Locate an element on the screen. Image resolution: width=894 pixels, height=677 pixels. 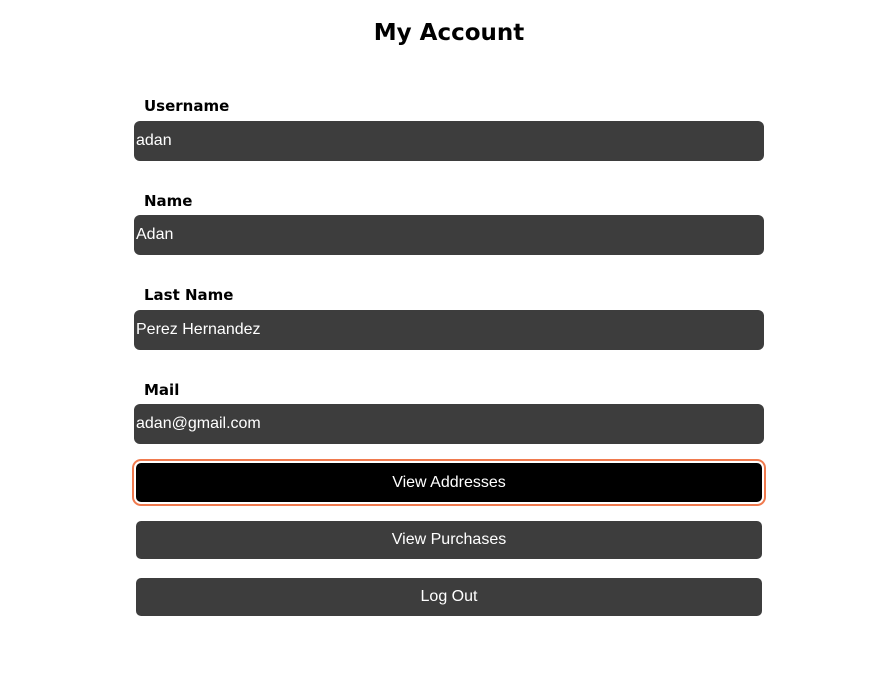
view-addresses-button: View Addresses is located at coordinates (449, 482).